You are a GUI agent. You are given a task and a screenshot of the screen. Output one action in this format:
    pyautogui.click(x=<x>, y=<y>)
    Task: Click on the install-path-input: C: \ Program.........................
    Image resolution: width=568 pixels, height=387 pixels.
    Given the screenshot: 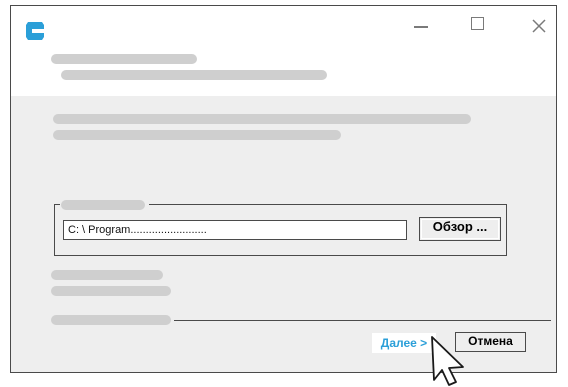 What is the action you would take?
    pyautogui.click(x=235, y=230)
    